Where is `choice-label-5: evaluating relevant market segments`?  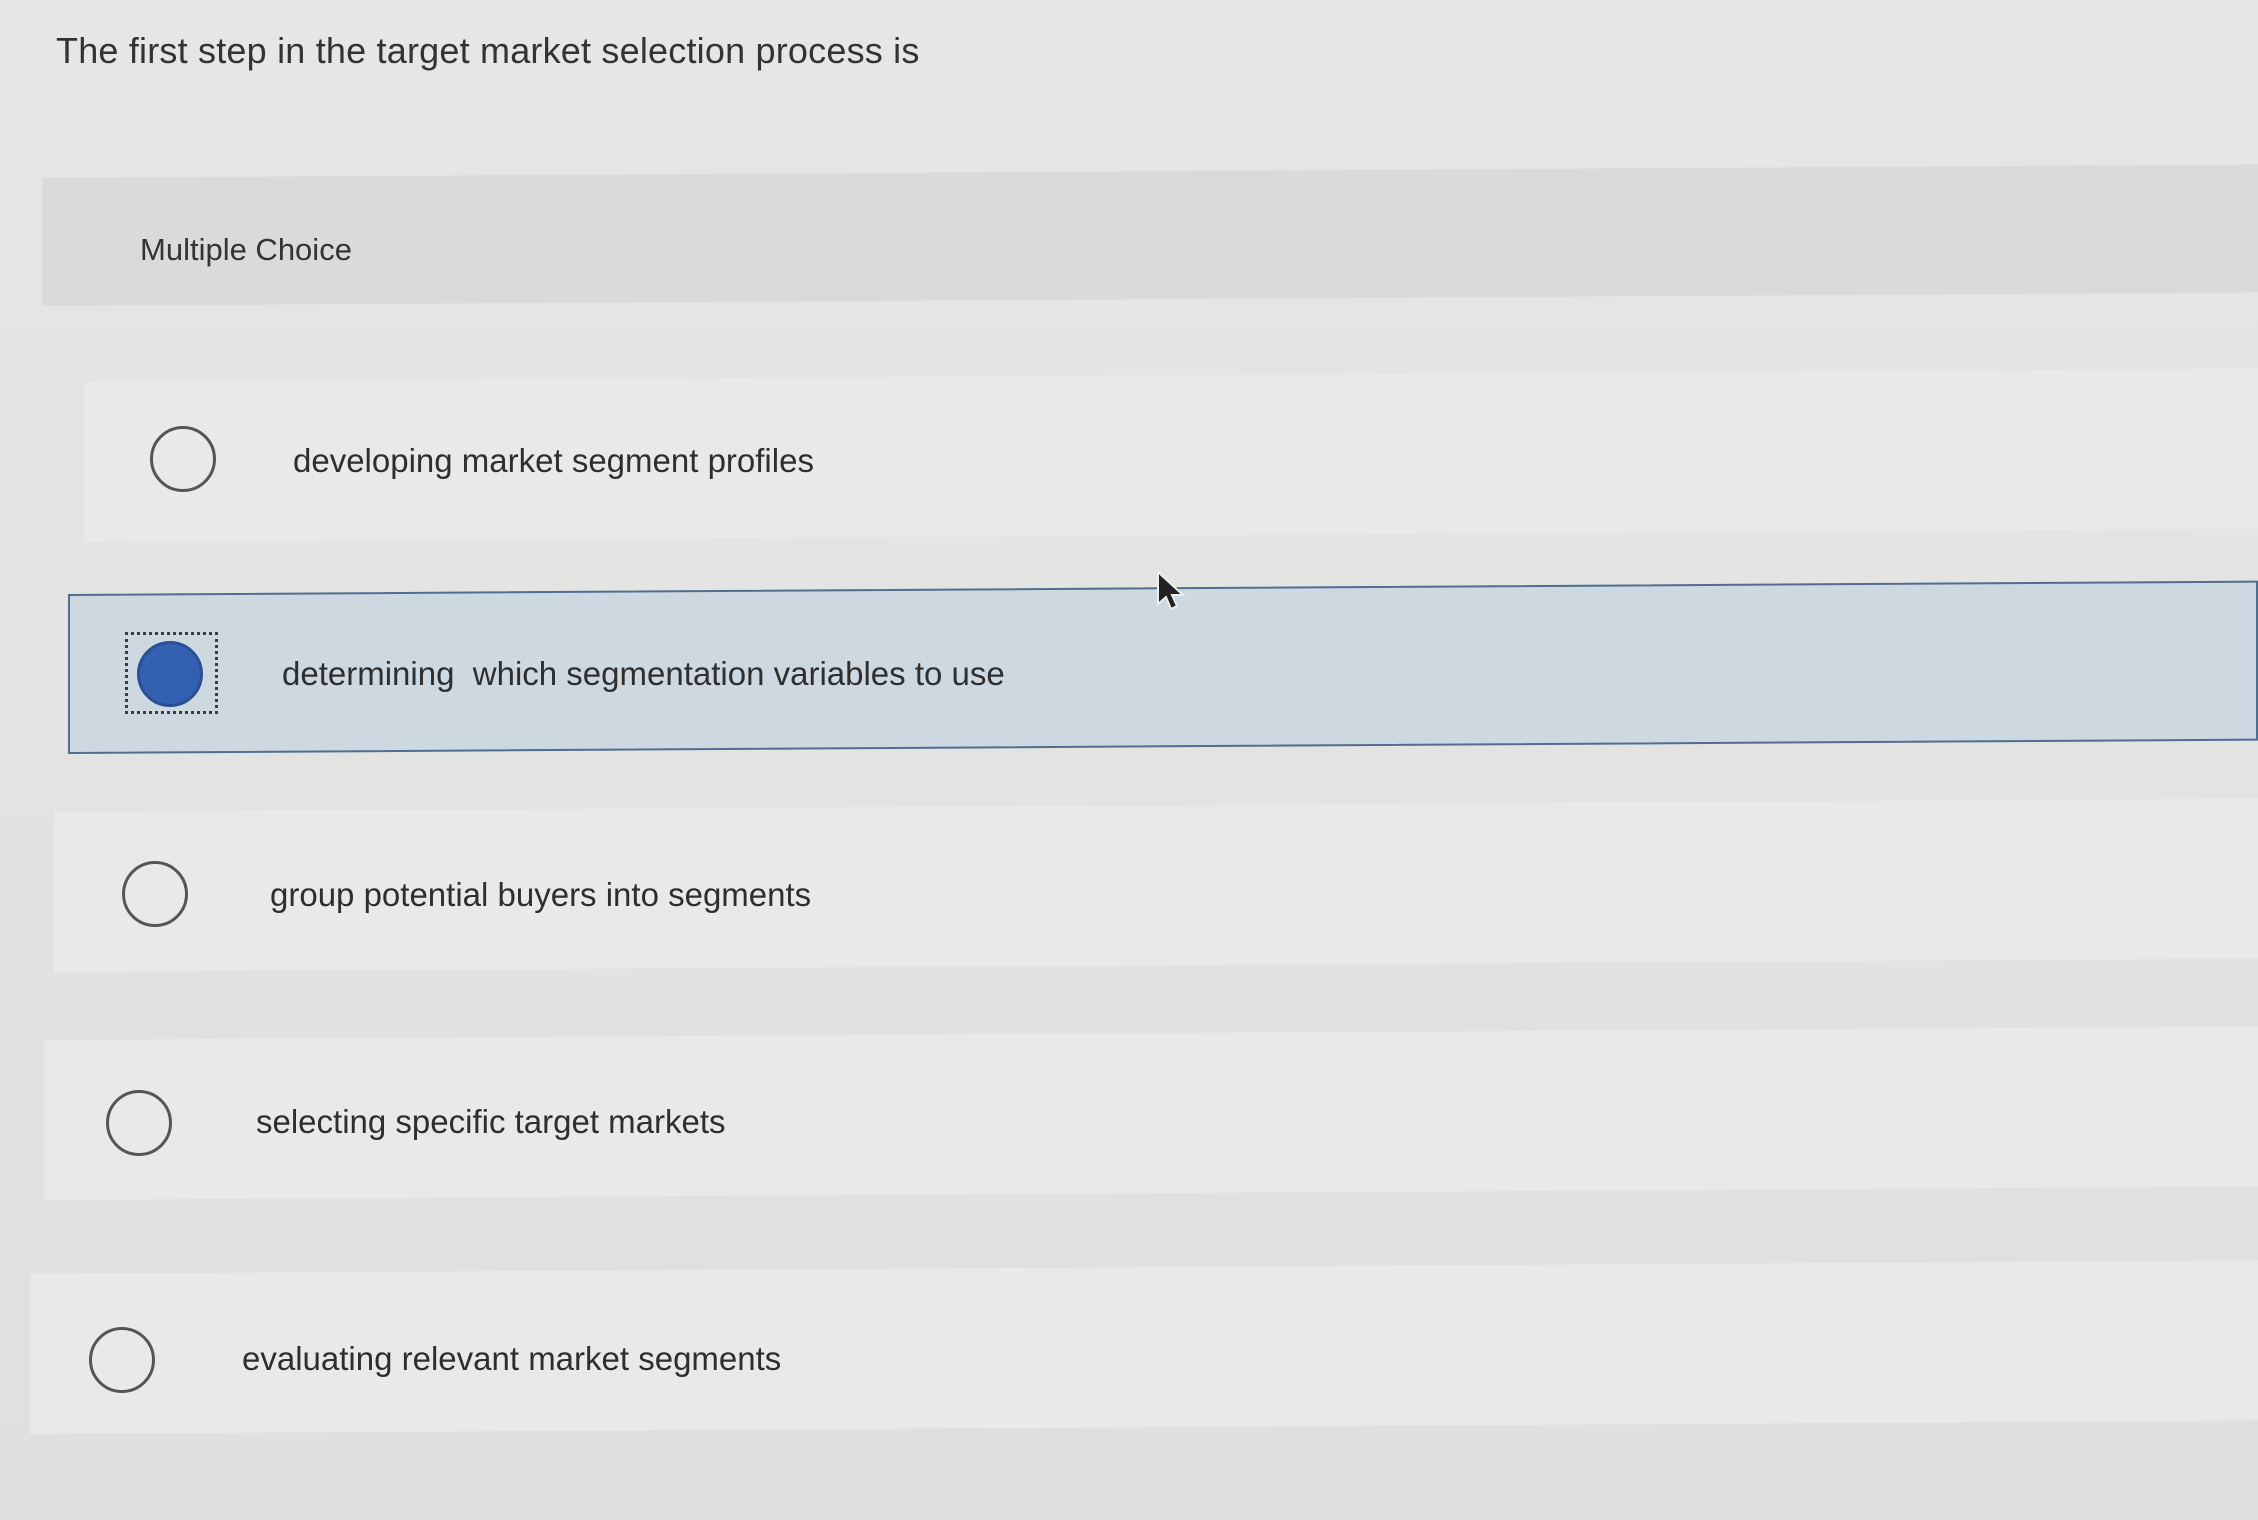 choice-label-5: evaluating relevant market segments is located at coordinates (512, 1358).